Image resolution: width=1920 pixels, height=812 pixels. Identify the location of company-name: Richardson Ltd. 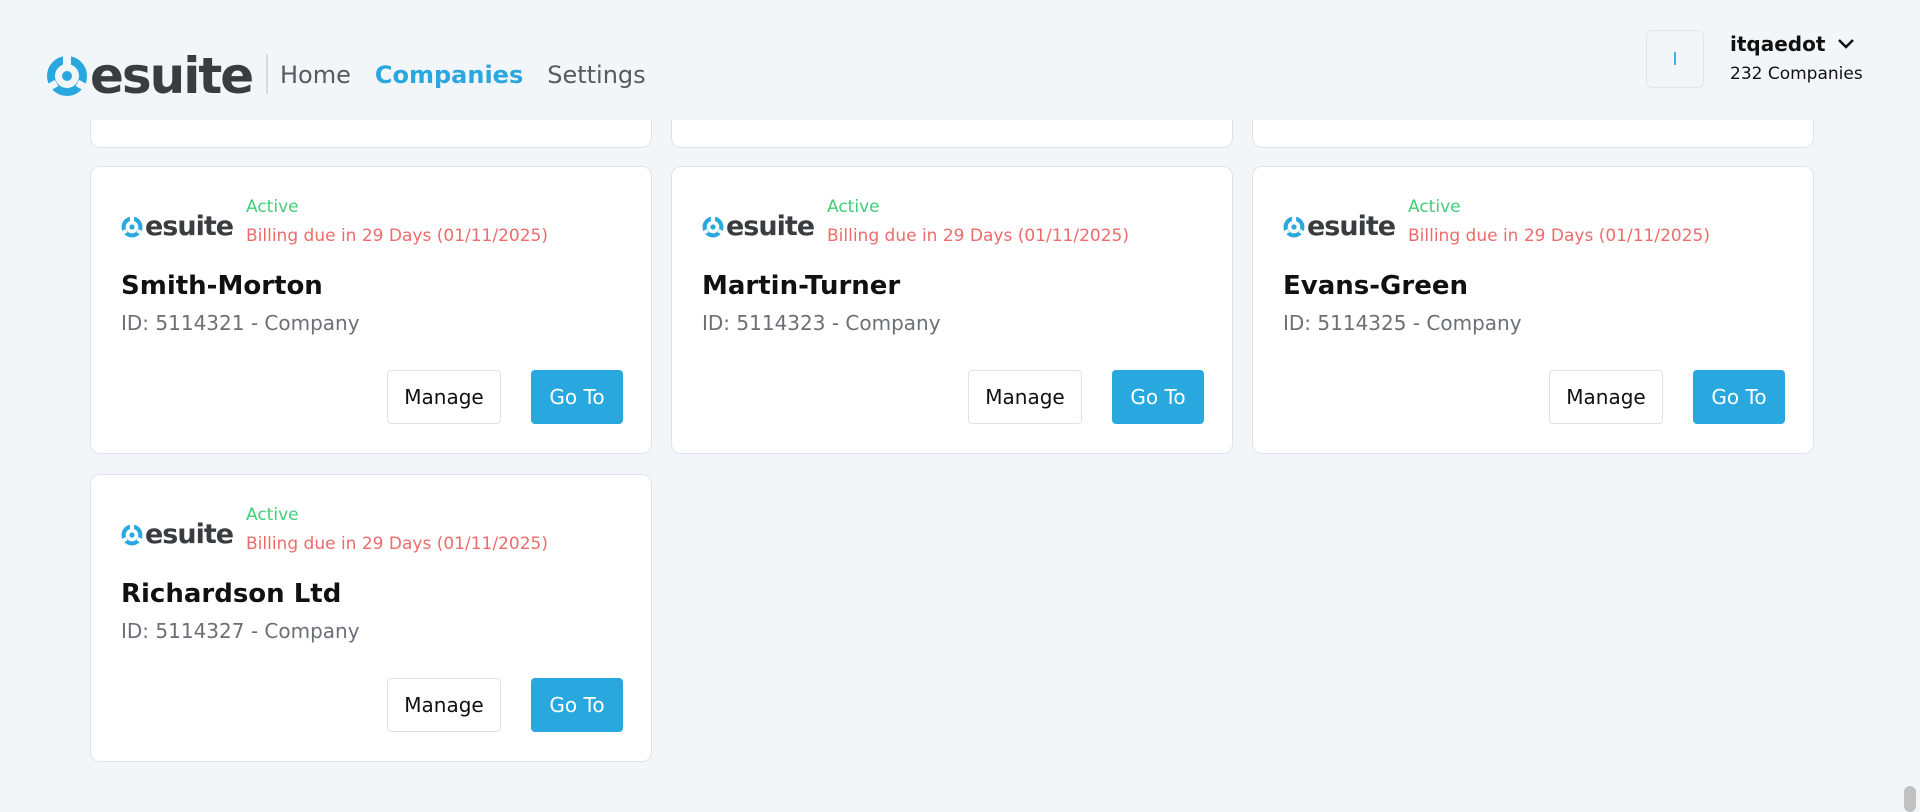
(231, 594).